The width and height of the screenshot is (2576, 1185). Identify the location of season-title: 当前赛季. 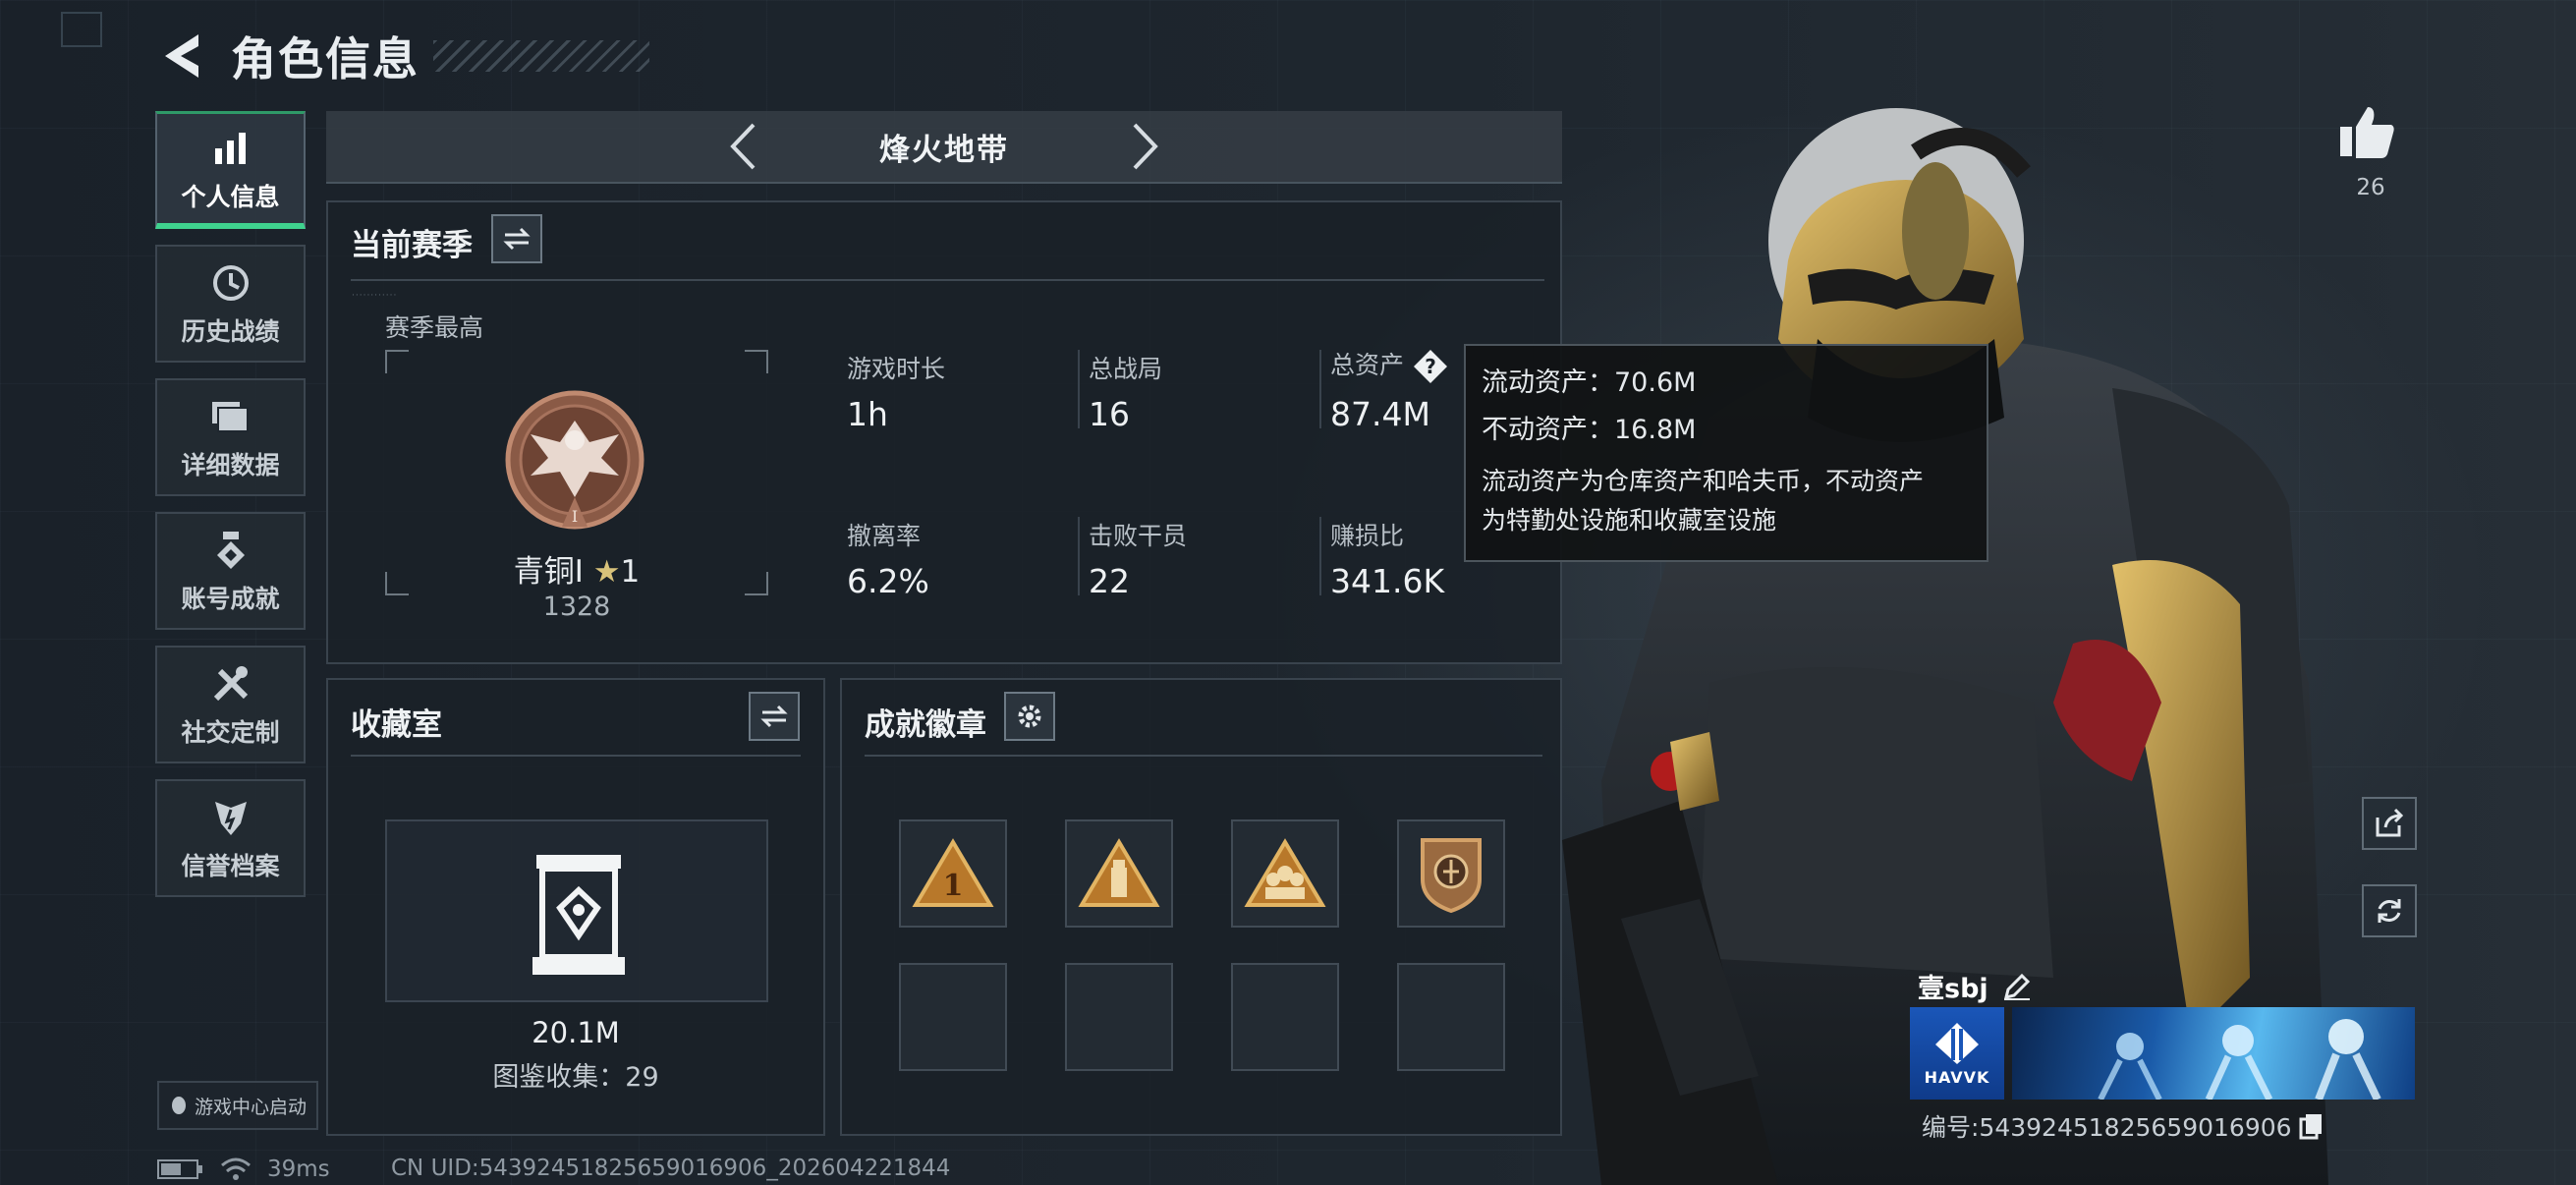
(412, 246).